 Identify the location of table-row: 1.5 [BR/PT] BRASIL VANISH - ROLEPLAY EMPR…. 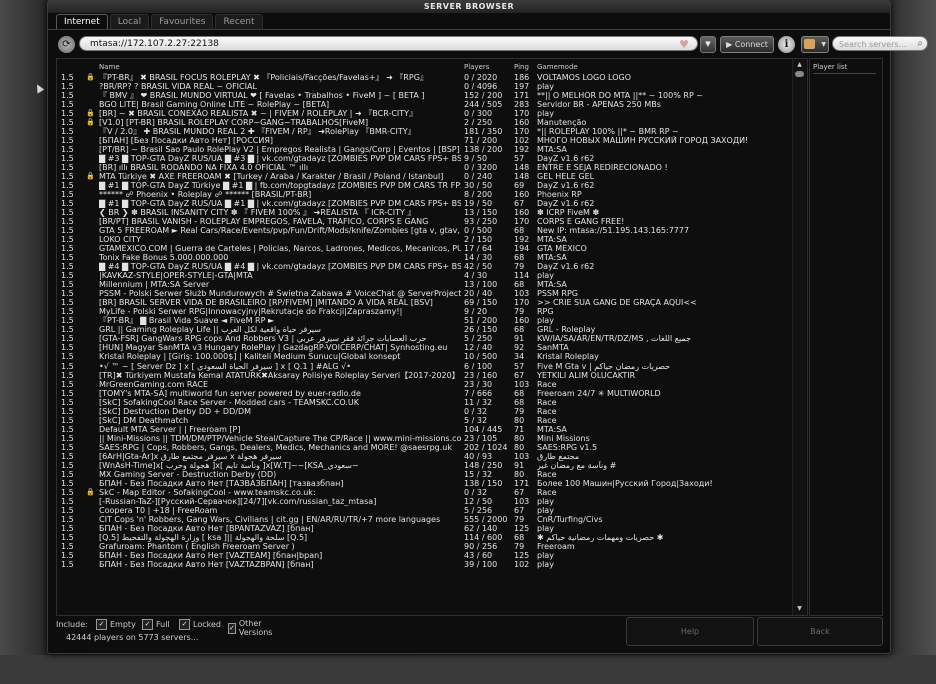
(423, 221).